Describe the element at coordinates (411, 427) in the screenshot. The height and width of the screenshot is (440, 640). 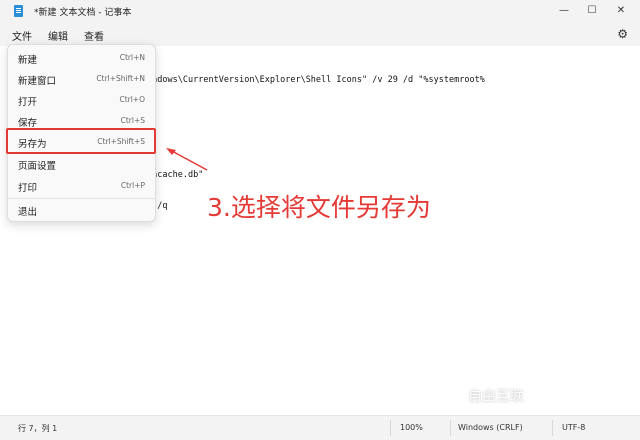
I see `zoom-level: 100%` at that location.